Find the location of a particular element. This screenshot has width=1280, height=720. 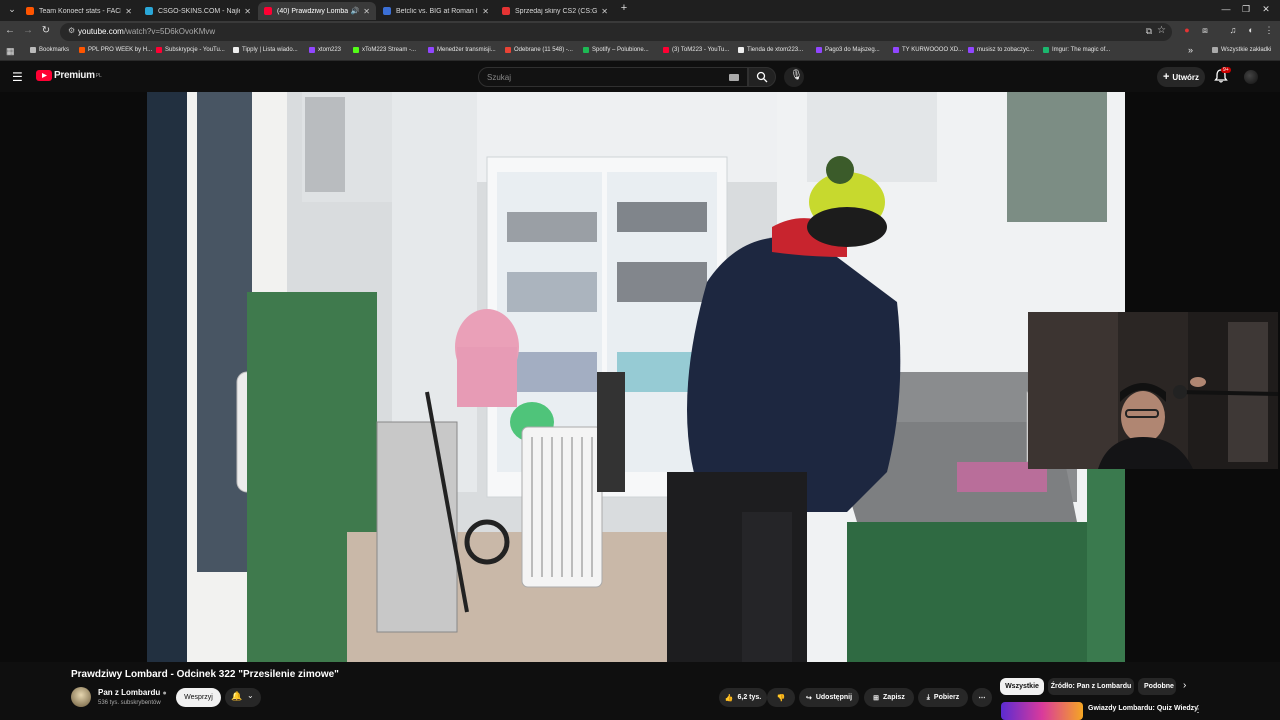

chevron-down-icon: ⌄ is located at coordinates (250, 695).